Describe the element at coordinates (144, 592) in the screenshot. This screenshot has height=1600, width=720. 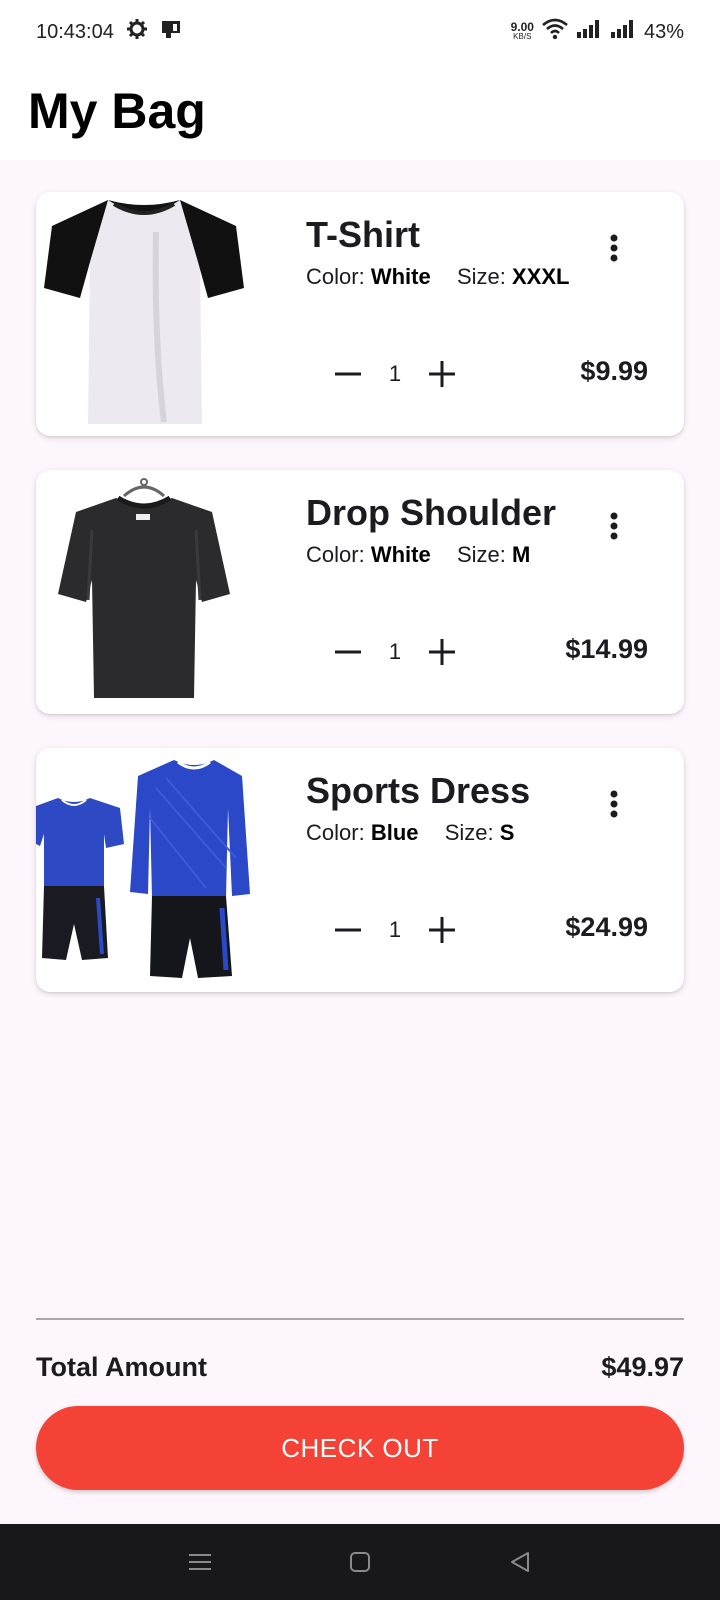
I see `product-image-drop-shoulder` at that location.